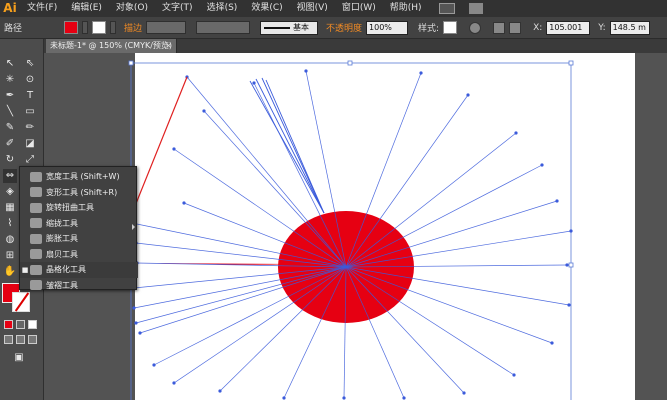 This screenshot has width=667, height=400. I want to click on lasso-tool-icon: ⊙, so click(30, 80).